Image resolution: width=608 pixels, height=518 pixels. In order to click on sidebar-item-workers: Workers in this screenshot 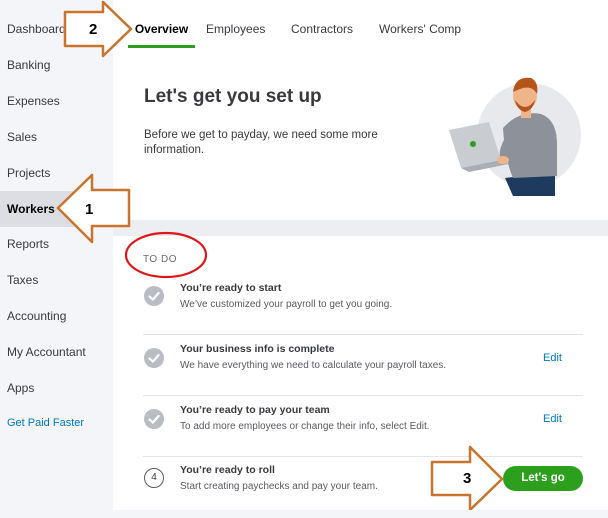, I will do `click(56, 209)`.